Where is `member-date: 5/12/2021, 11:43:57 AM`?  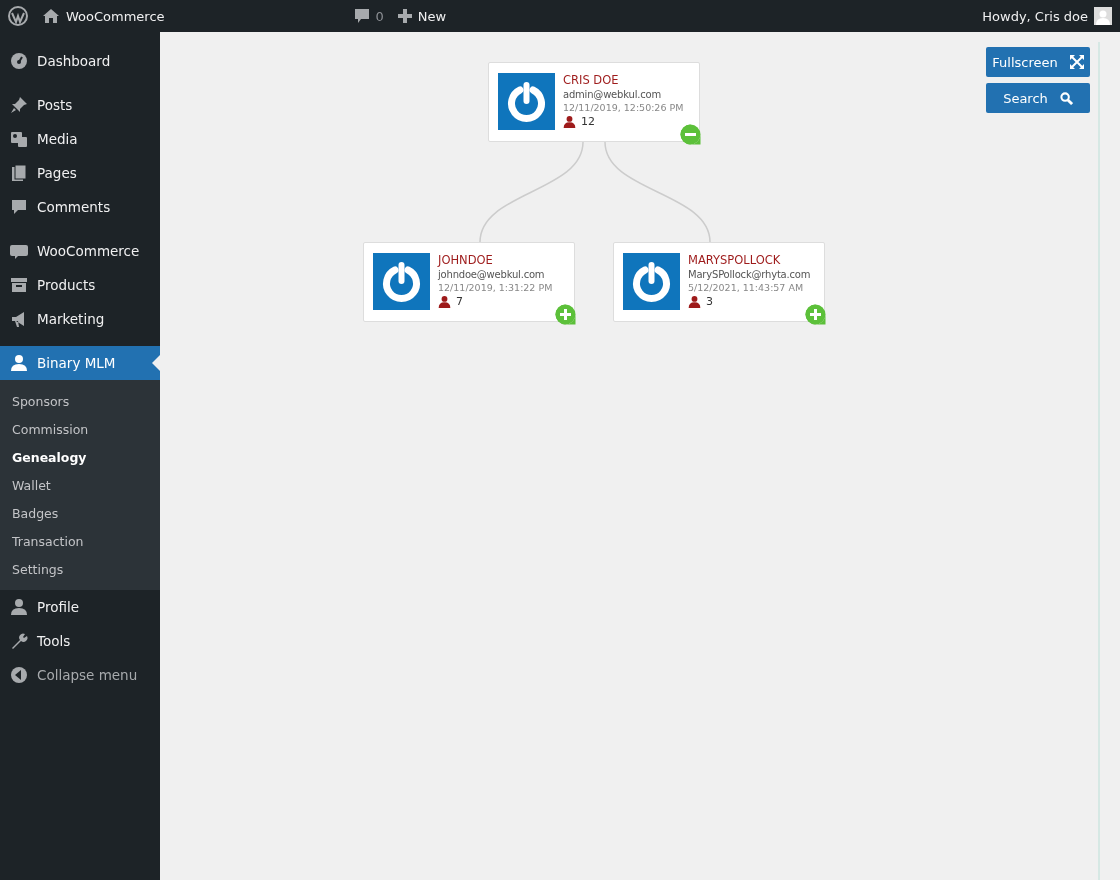 member-date: 5/12/2021, 11:43:57 AM is located at coordinates (746, 287).